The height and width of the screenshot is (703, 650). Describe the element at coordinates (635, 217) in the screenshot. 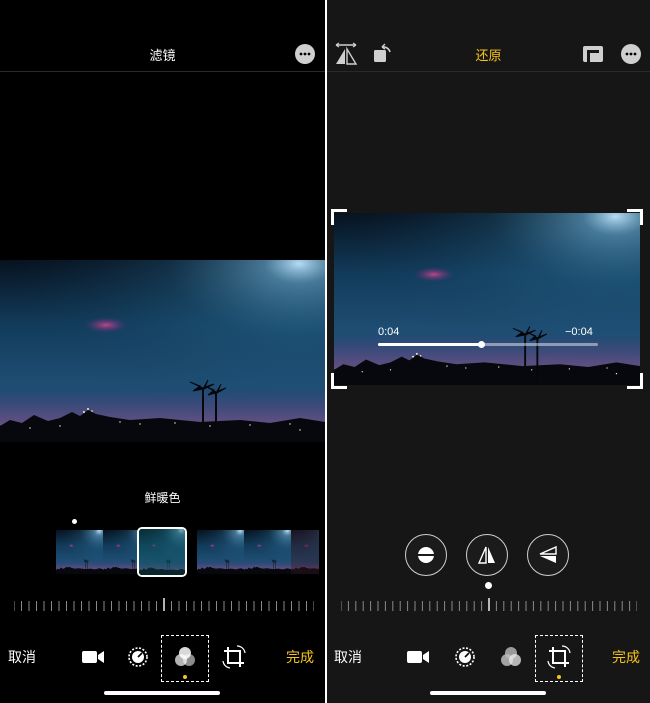

I see `crop-handle-top-right` at that location.